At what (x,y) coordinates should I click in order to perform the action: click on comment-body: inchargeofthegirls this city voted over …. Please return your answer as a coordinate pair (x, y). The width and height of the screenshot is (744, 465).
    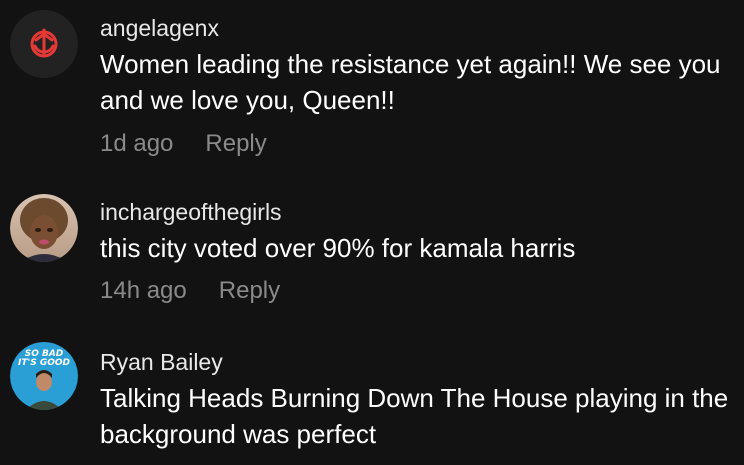
    Looking at the image, I should click on (418, 232).